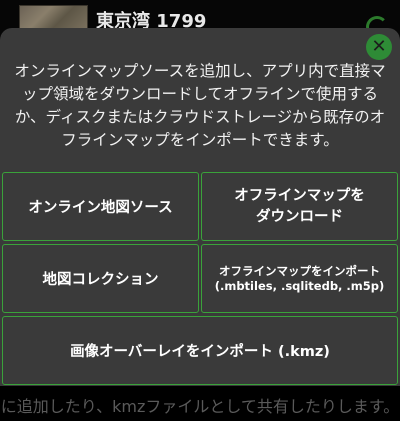 The height and width of the screenshot is (421, 400). I want to click on close-icon: ✕, so click(379, 46).